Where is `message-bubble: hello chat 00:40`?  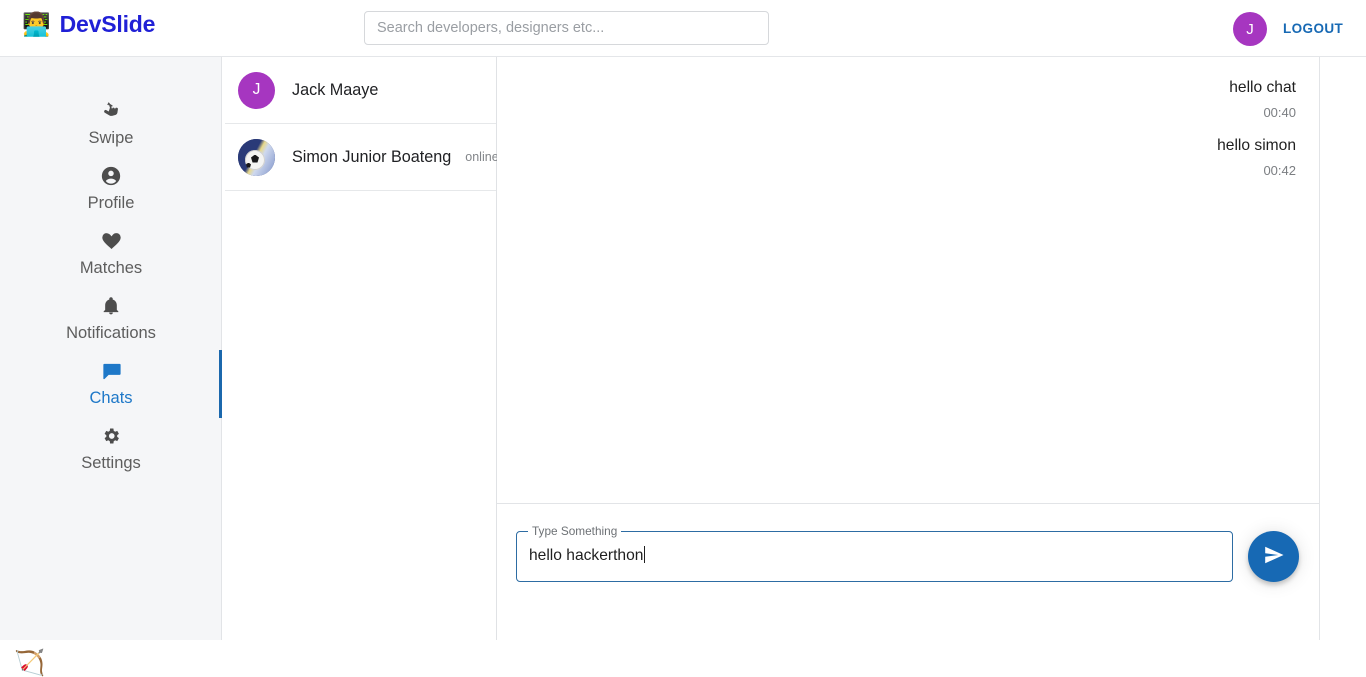
message-bubble: hello chat 00:40 is located at coordinates (896, 99).